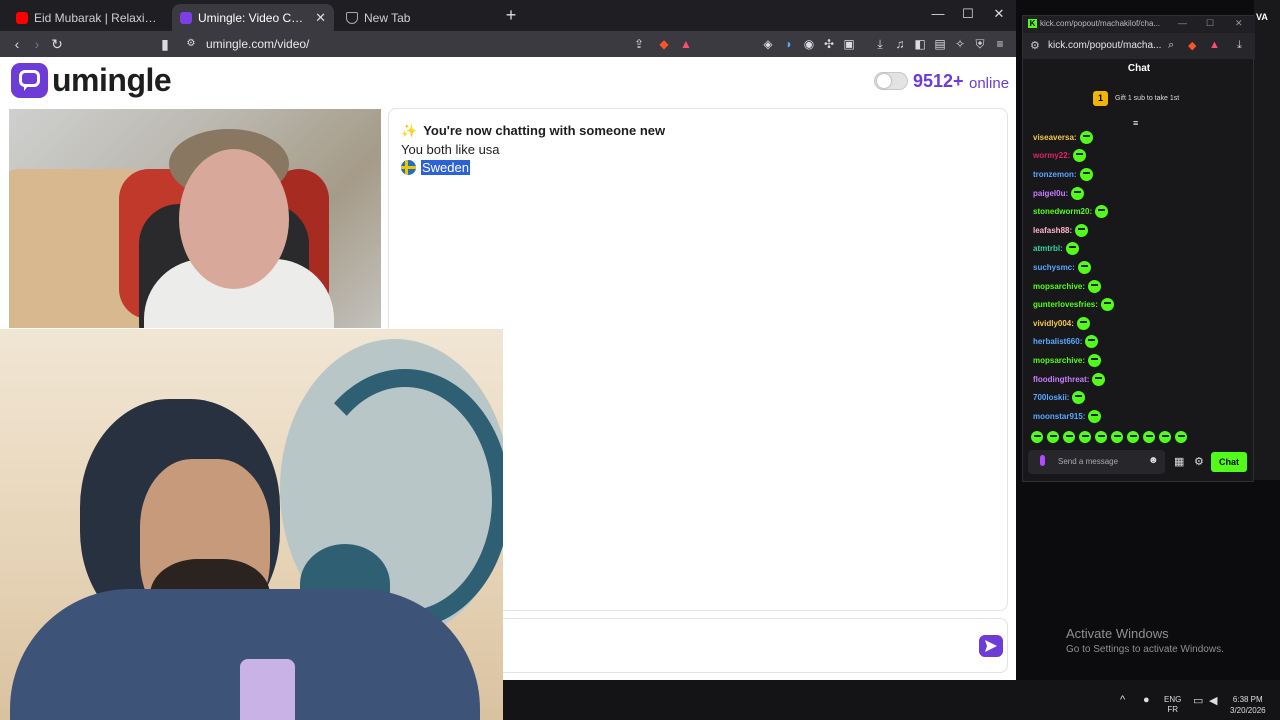 The height and width of the screenshot is (720, 1280). What do you see at coordinates (511, 15) in the screenshot?
I see `new-tab-button: +` at bounding box center [511, 15].